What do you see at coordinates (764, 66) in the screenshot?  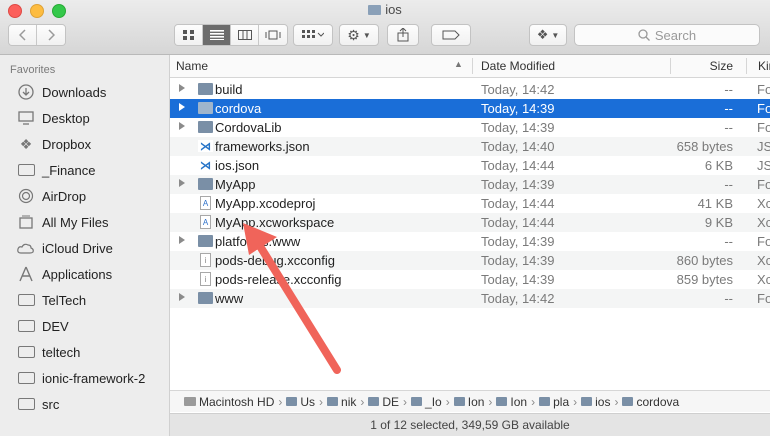 I see `column-kind: Kir` at bounding box center [764, 66].